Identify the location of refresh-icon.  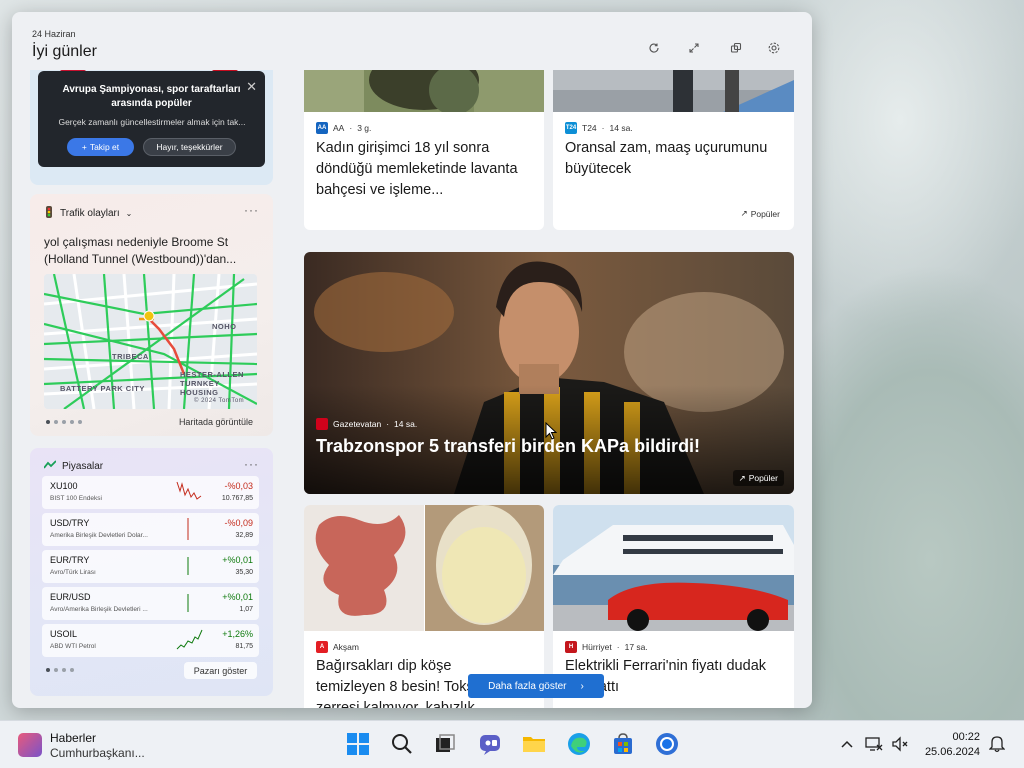
(654, 48).